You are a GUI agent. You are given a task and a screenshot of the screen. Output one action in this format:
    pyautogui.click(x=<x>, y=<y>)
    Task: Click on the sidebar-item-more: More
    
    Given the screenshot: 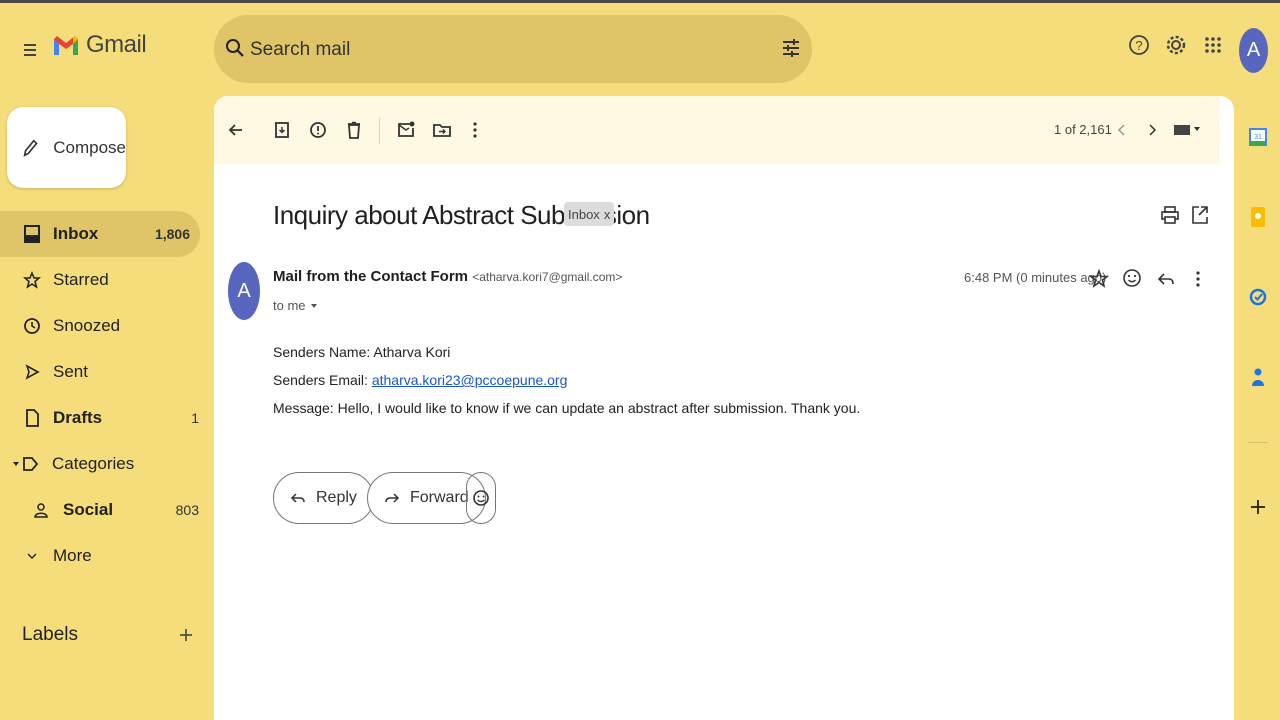 What is the action you would take?
    pyautogui.click(x=106, y=556)
    